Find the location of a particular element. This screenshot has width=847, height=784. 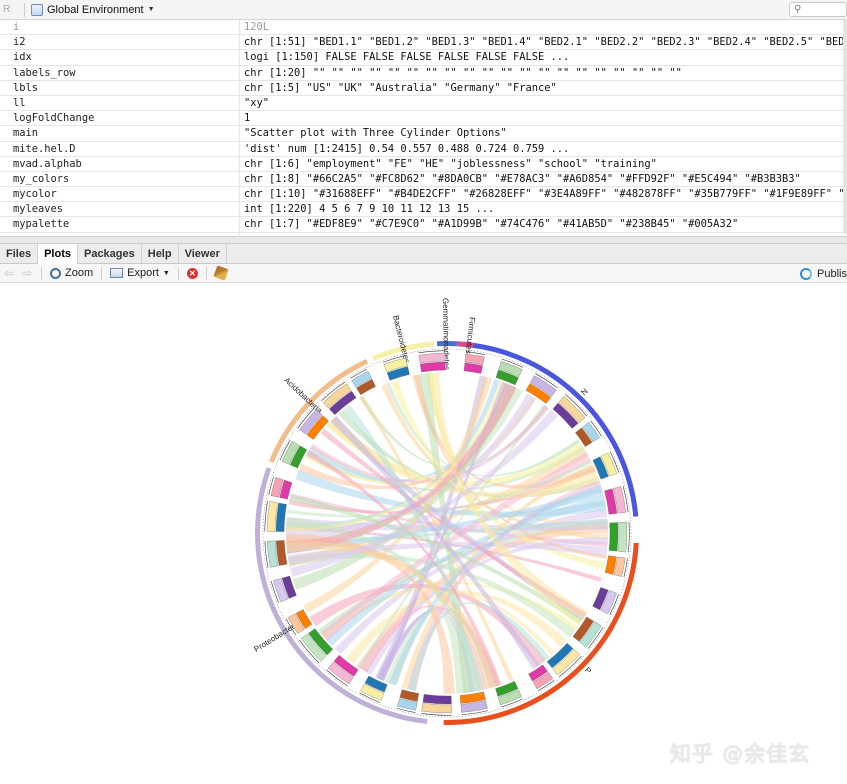

variable-name: i2 is located at coordinates (120, 42).